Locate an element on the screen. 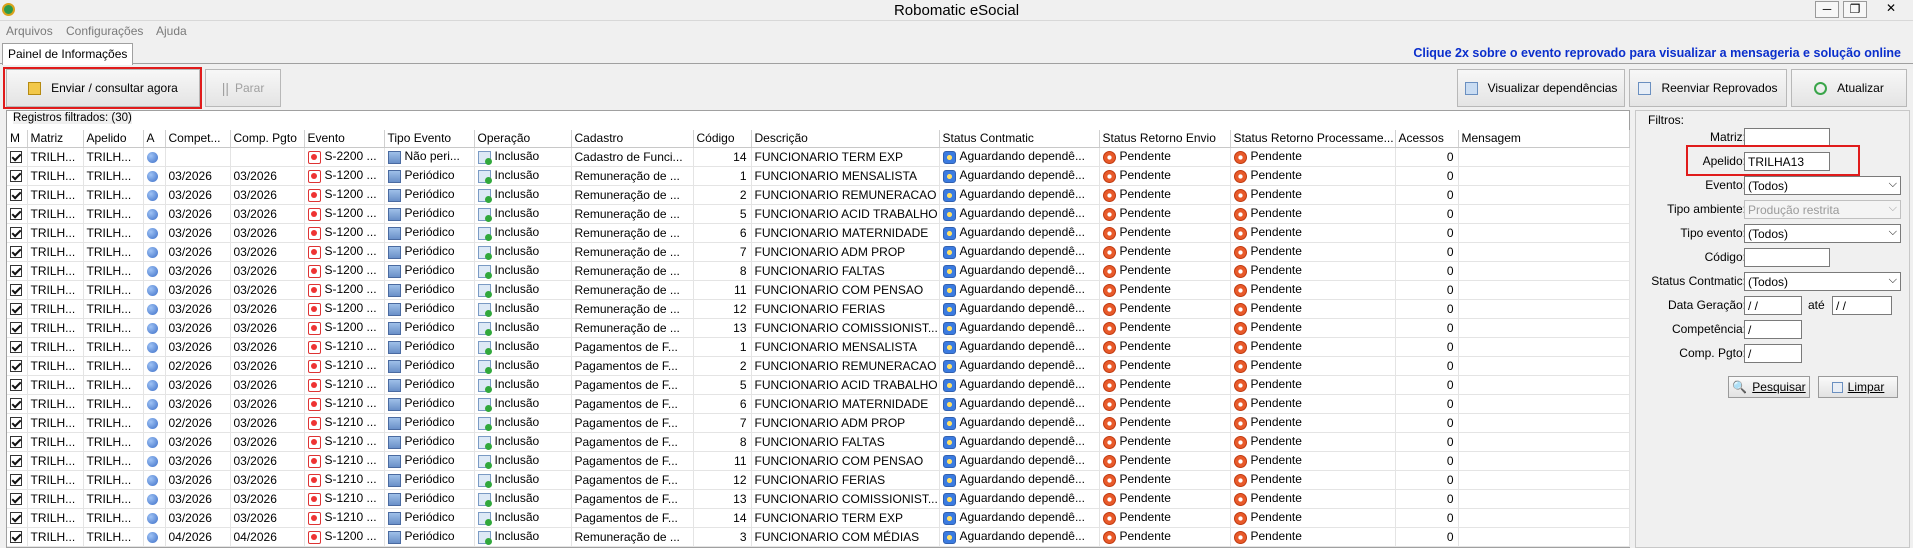  column-header: Comp. Pgto is located at coordinates (267, 139).